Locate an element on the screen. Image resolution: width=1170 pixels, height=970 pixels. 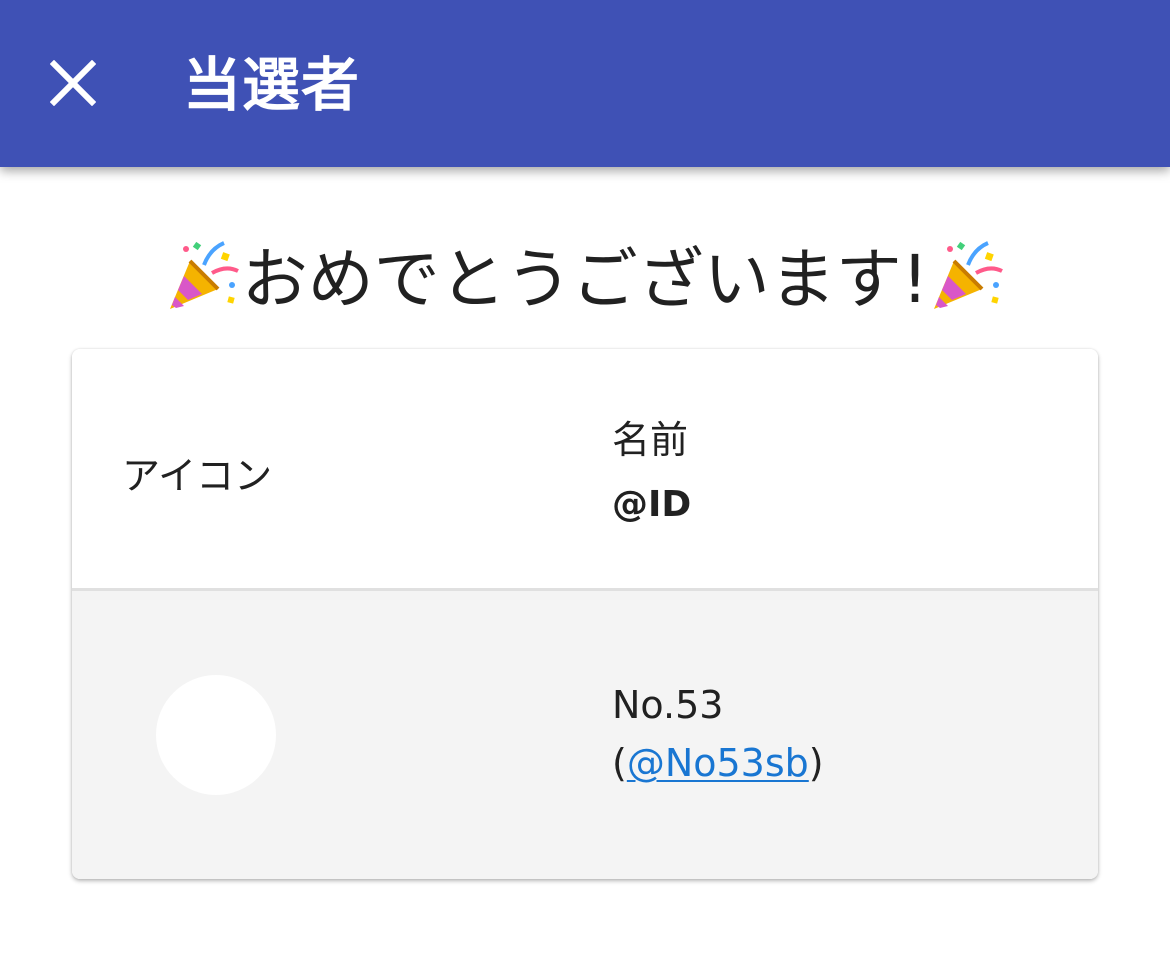
paren-open: ( is located at coordinates (619, 763).